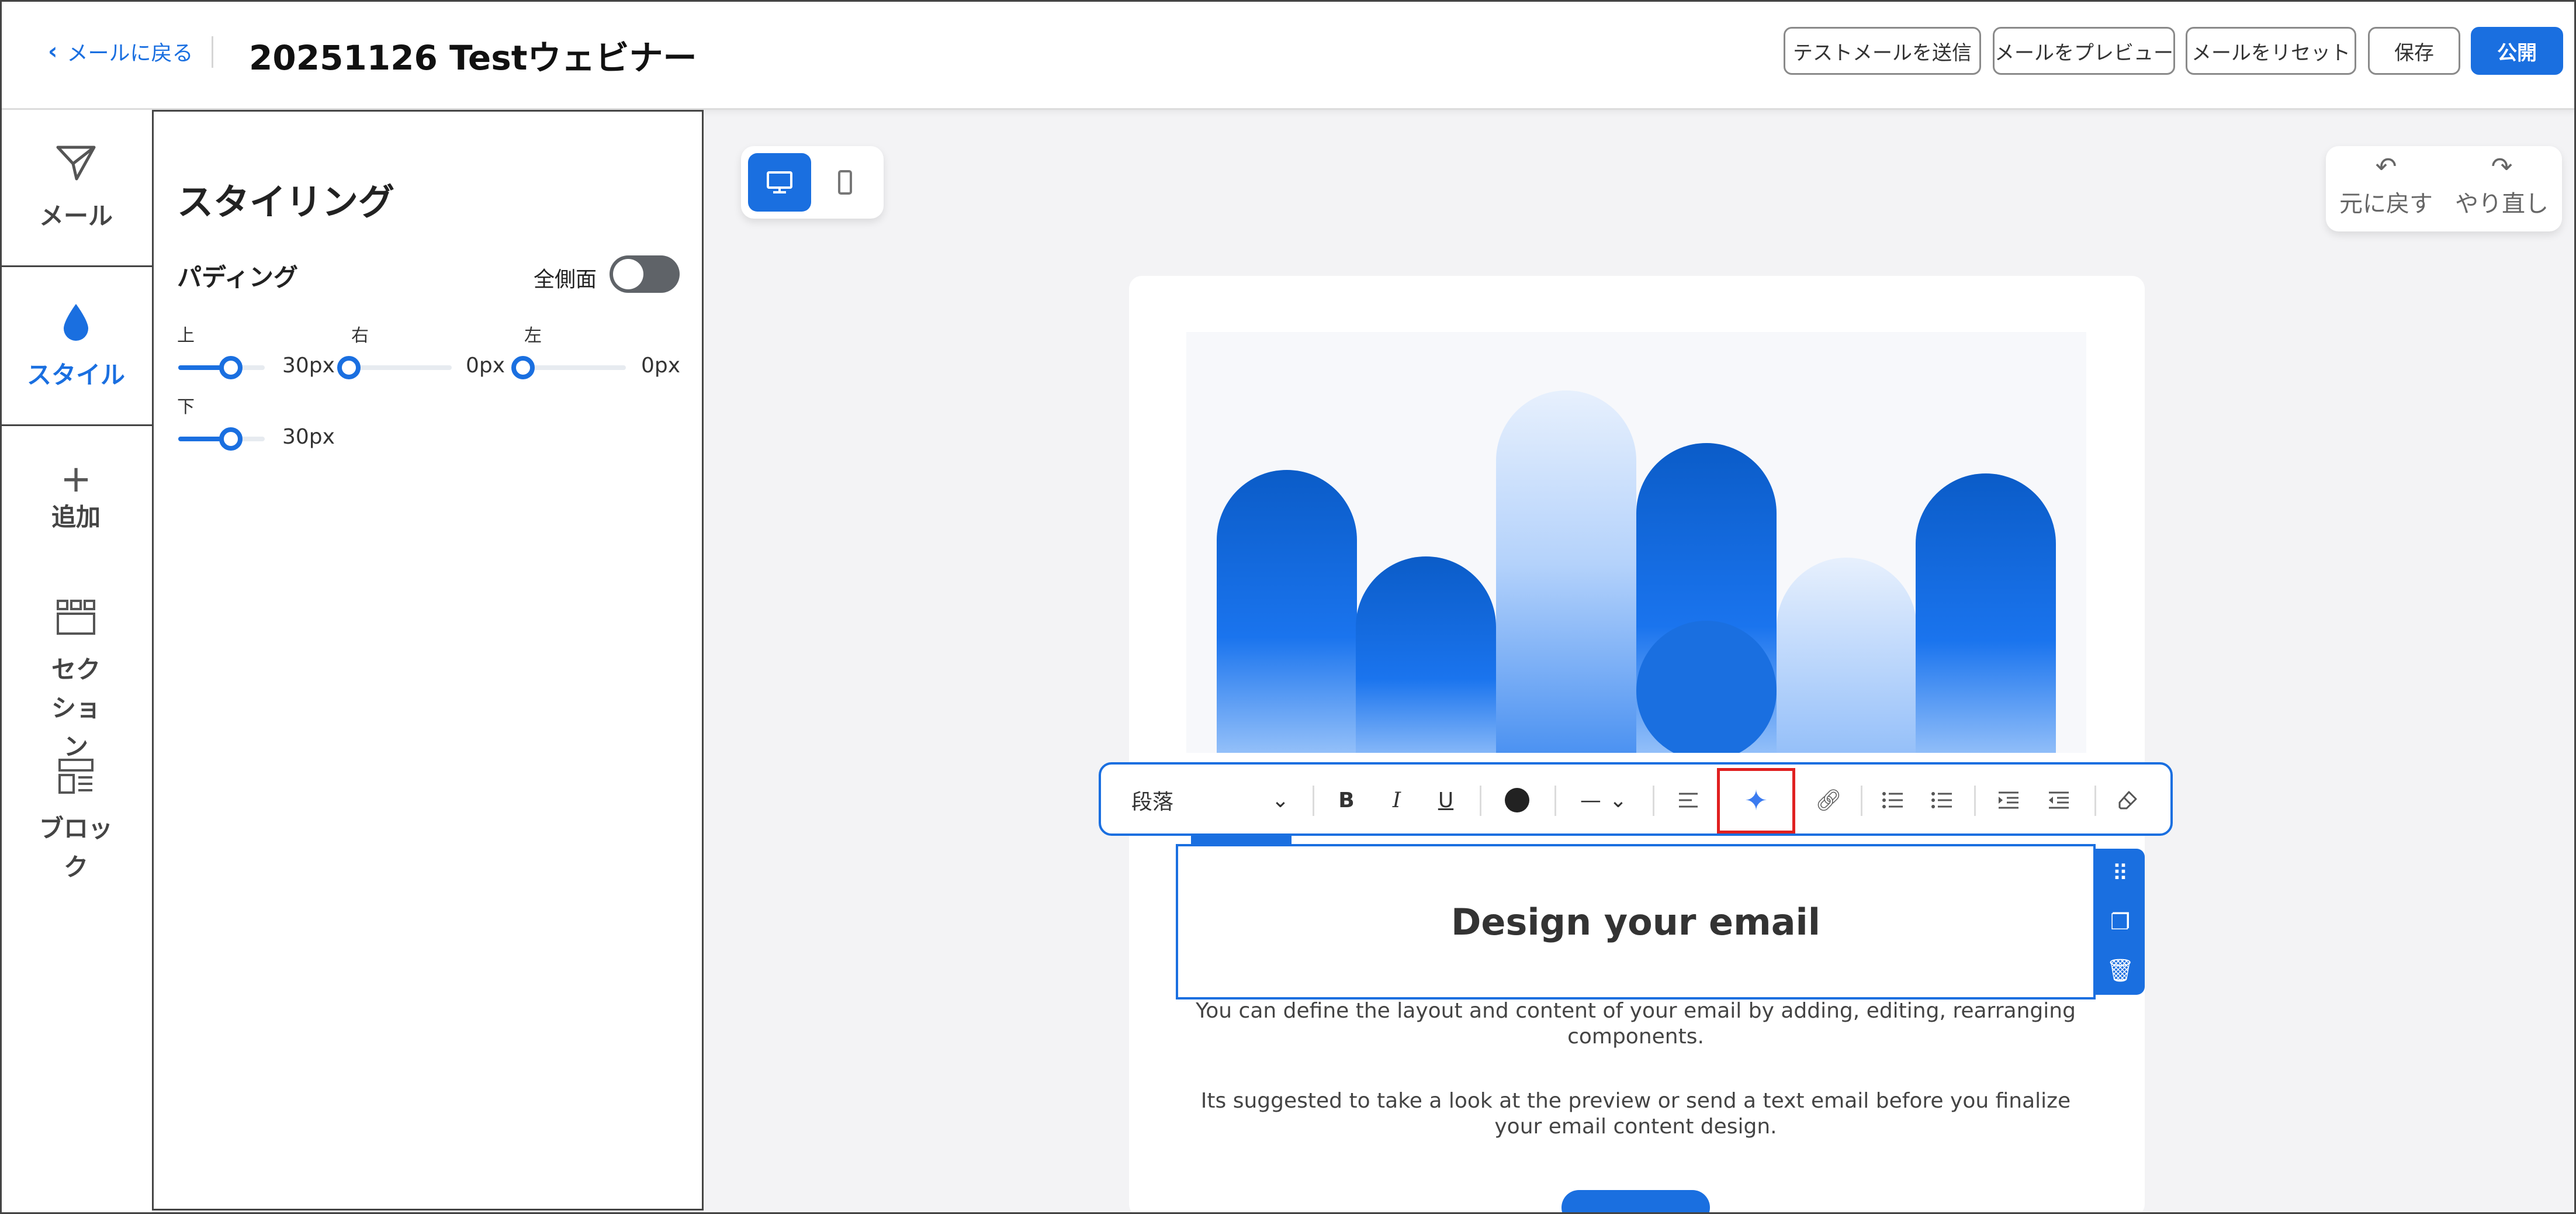 The height and width of the screenshot is (1214, 2576). I want to click on text-format-toolbar: 段落 ⌄ B I U — ⌄ ✦ 🔗︎, so click(1636, 799).